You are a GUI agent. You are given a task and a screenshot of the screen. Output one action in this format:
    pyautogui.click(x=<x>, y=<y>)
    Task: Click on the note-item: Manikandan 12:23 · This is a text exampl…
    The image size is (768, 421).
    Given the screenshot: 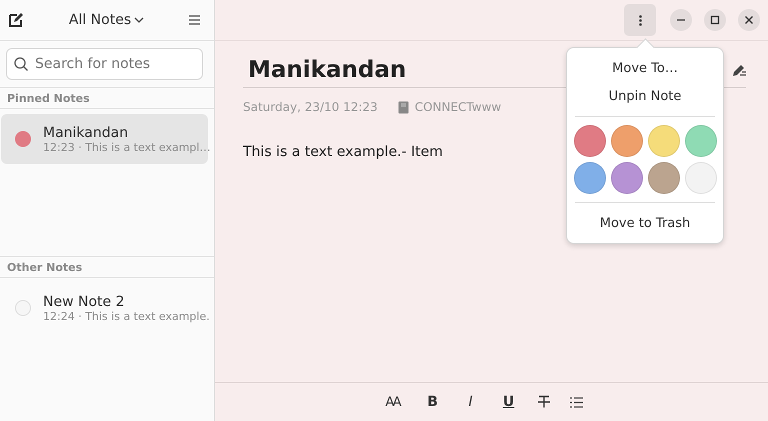 What is the action you would take?
    pyautogui.click(x=104, y=139)
    